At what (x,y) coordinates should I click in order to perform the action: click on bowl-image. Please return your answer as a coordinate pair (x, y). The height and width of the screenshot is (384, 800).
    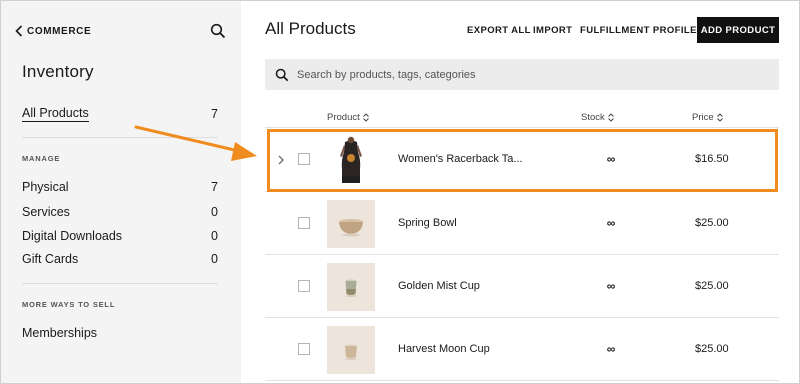
    Looking at the image, I should click on (351, 228).